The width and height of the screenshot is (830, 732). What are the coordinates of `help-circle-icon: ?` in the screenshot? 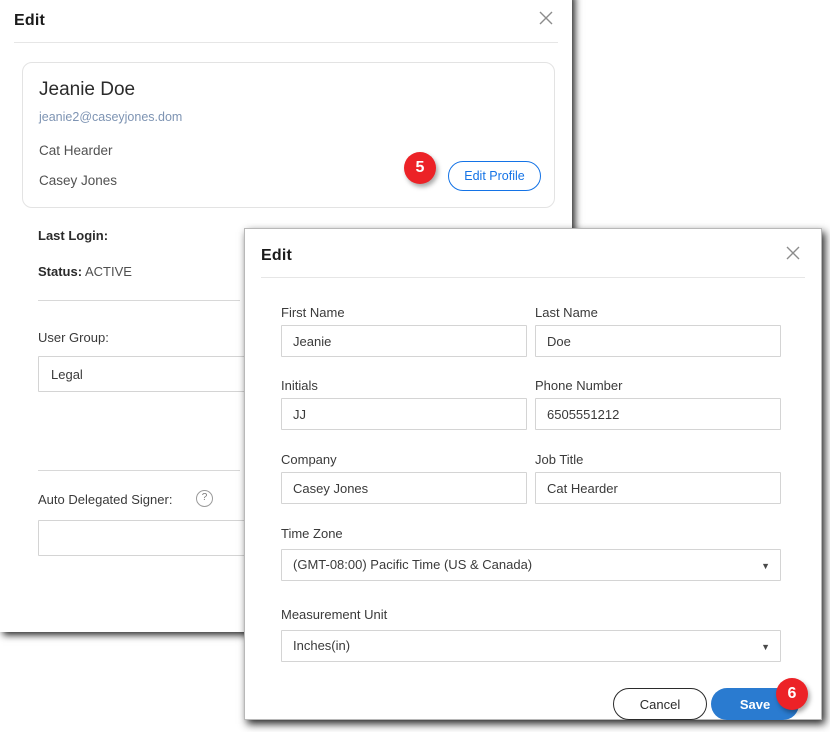 It's located at (204, 498).